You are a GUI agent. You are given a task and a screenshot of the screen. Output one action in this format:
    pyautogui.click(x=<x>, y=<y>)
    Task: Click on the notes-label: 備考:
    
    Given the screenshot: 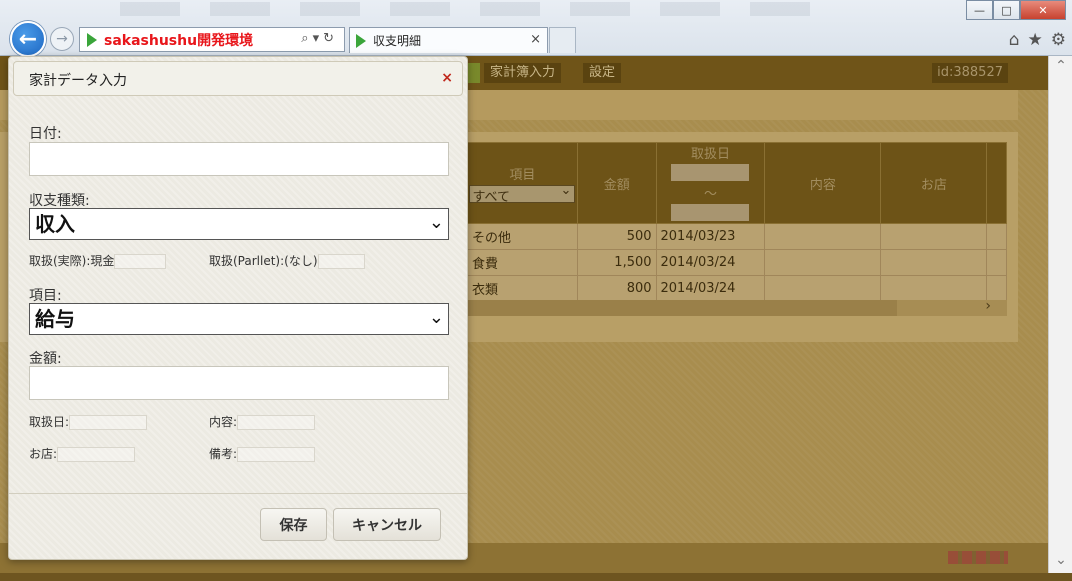 What is the action you would take?
    pyautogui.click(x=223, y=454)
    